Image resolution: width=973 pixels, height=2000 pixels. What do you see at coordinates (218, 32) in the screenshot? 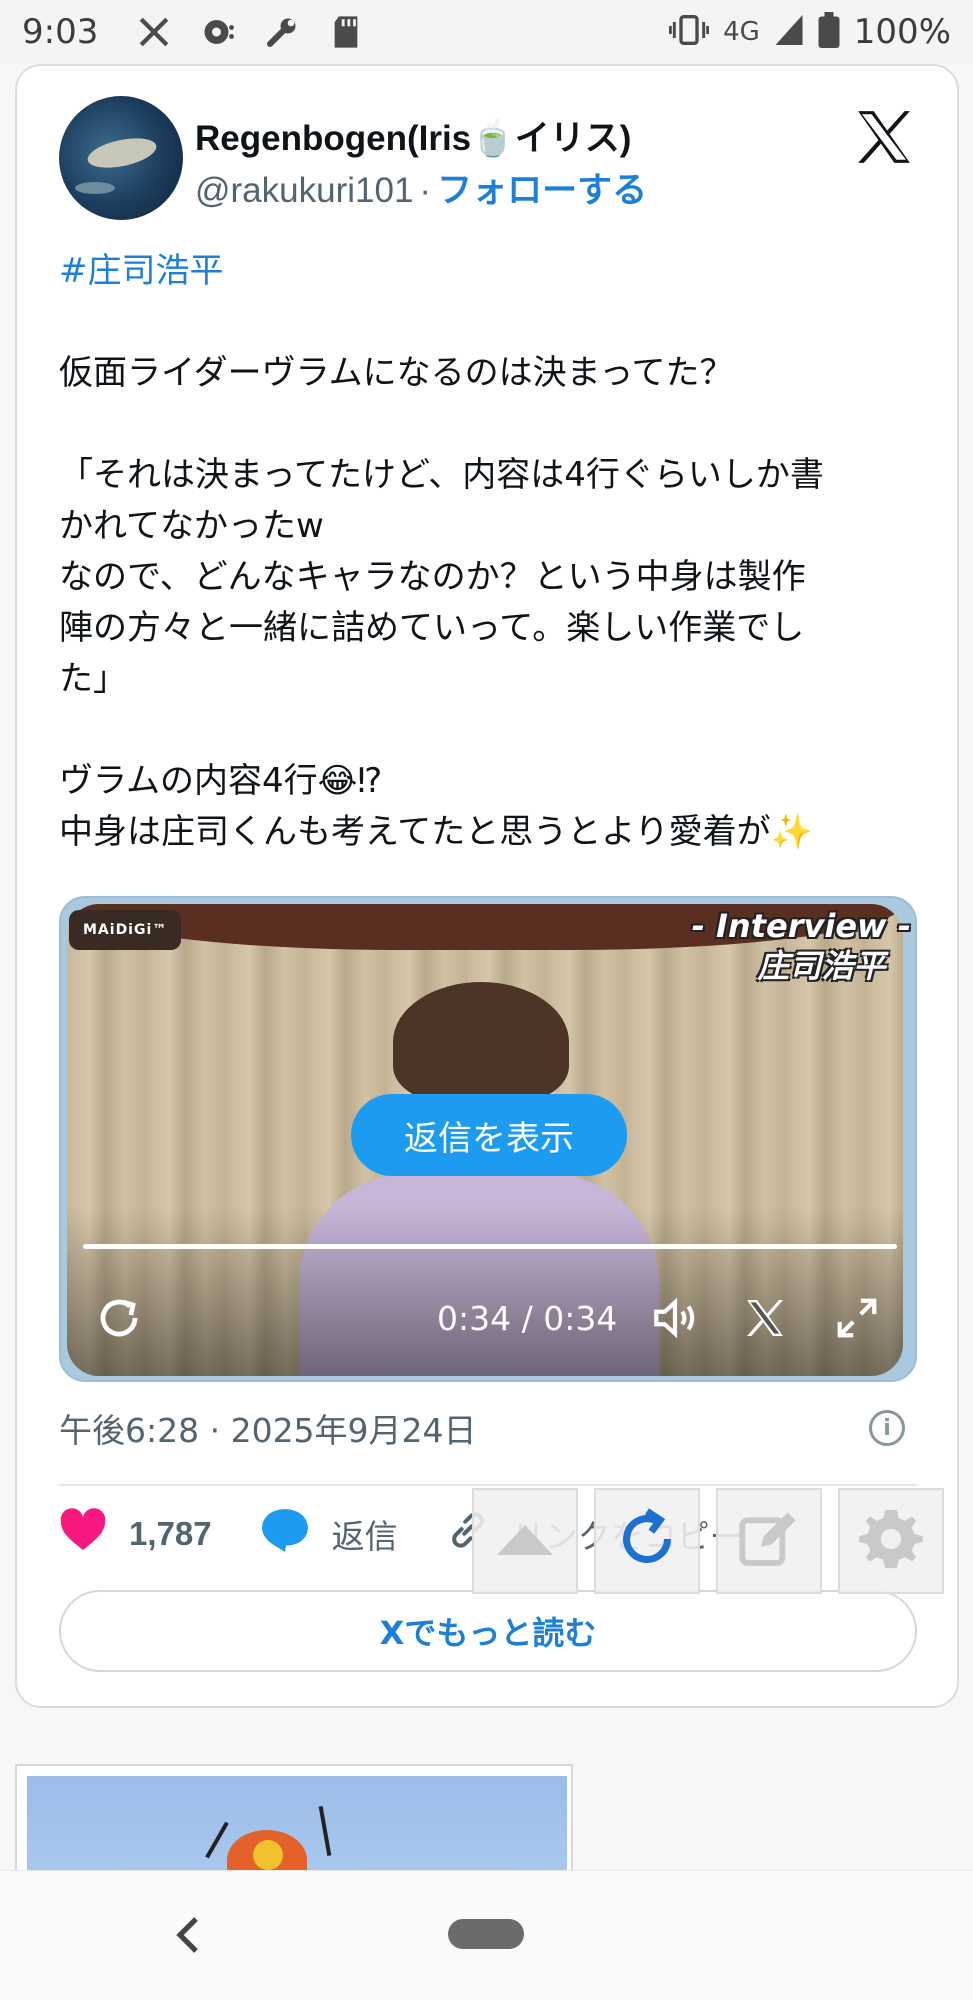
I see `chat-notification-icon` at bounding box center [218, 32].